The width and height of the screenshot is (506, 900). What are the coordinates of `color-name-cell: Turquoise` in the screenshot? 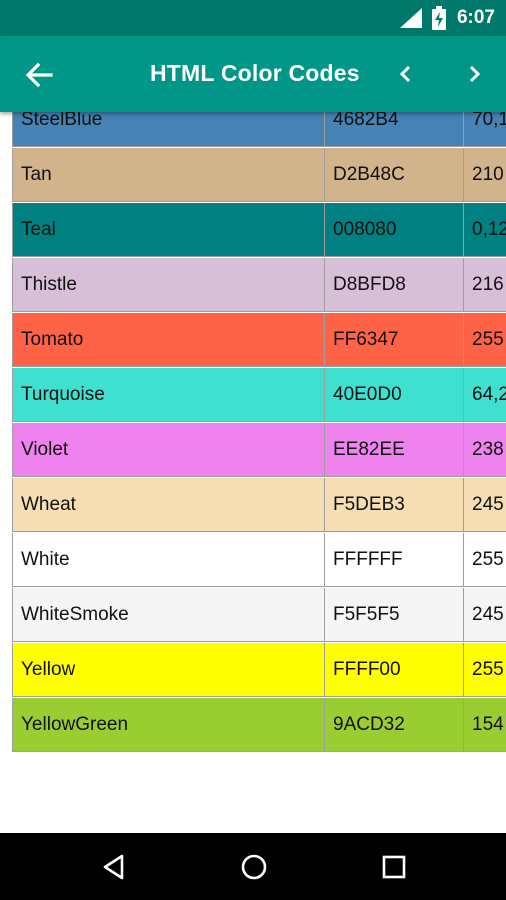 It's located at (169, 395).